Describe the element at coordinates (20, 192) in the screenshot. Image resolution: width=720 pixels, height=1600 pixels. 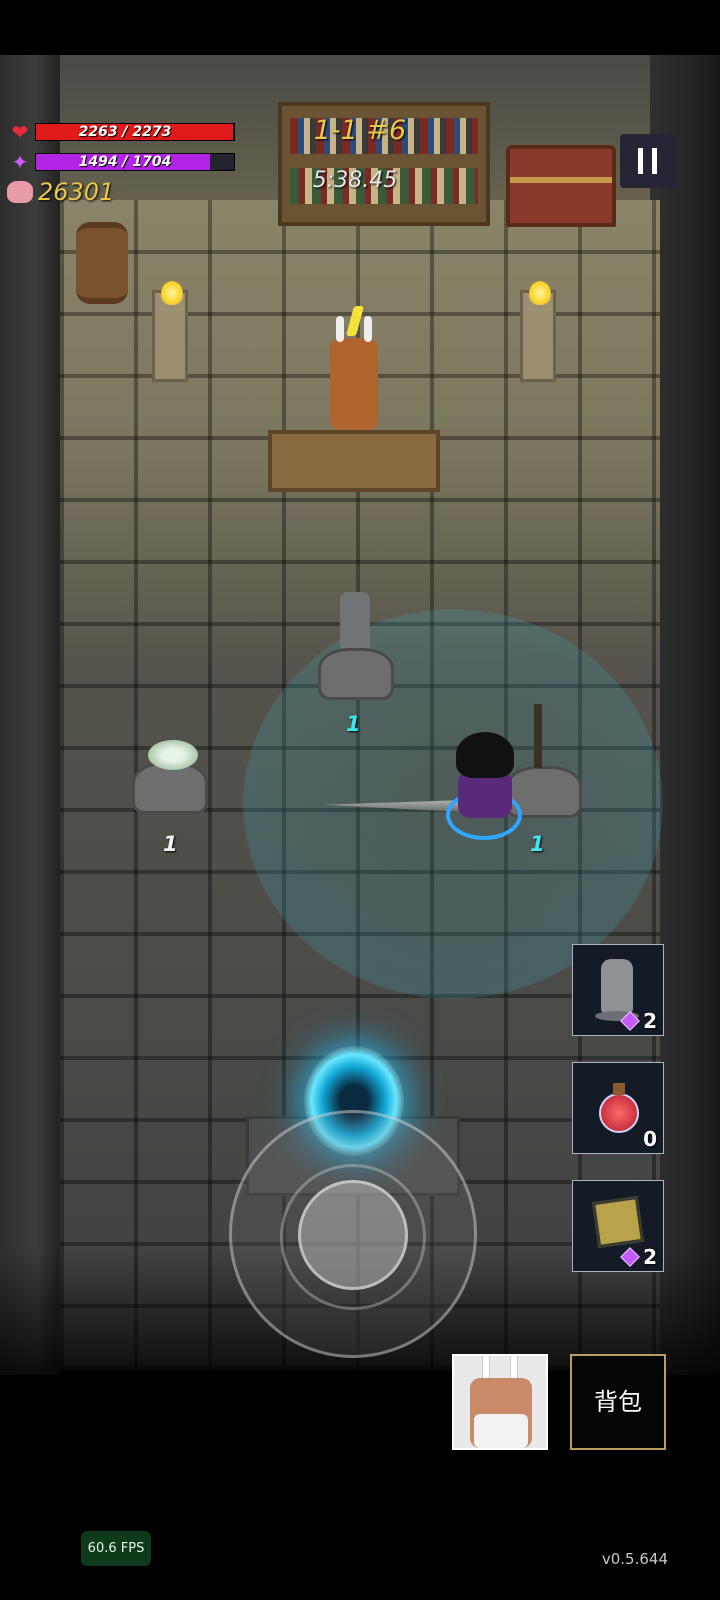
I see `piggy-bank-icon` at that location.